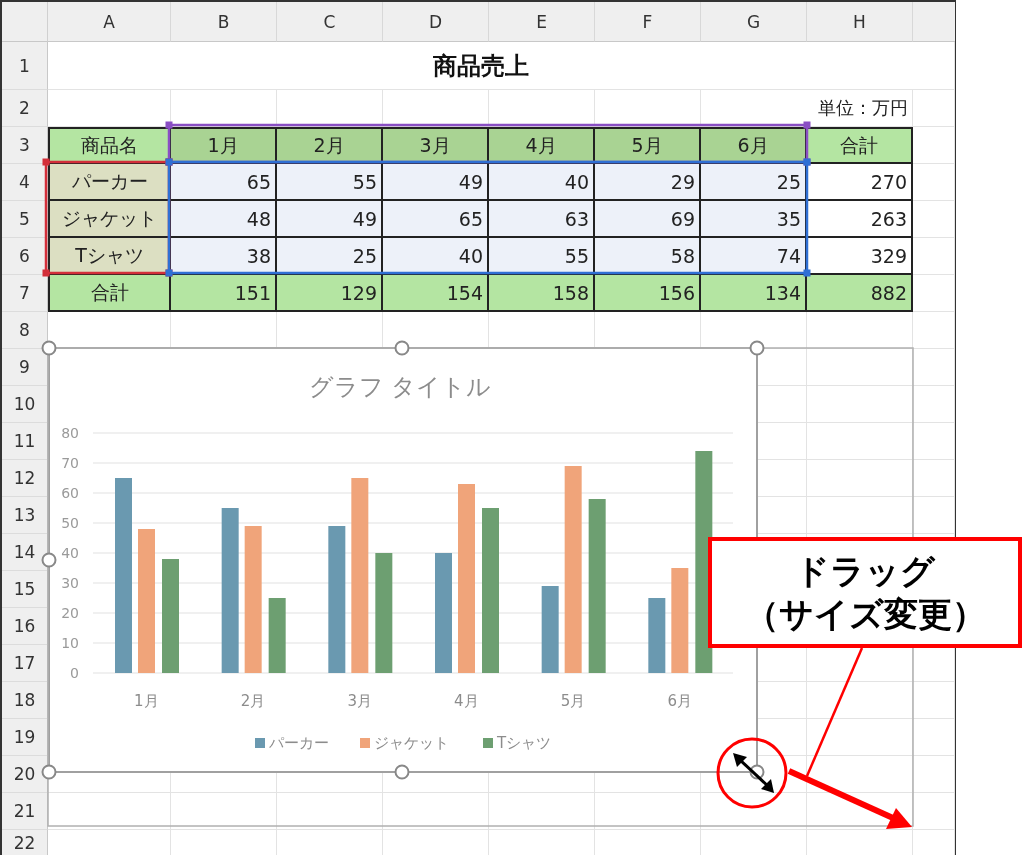 The image size is (1024, 855). What do you see at coordinates (109, 256) in the screenshot?
I see `table-cell: Tシャツ` at bounding box center [109, 256].